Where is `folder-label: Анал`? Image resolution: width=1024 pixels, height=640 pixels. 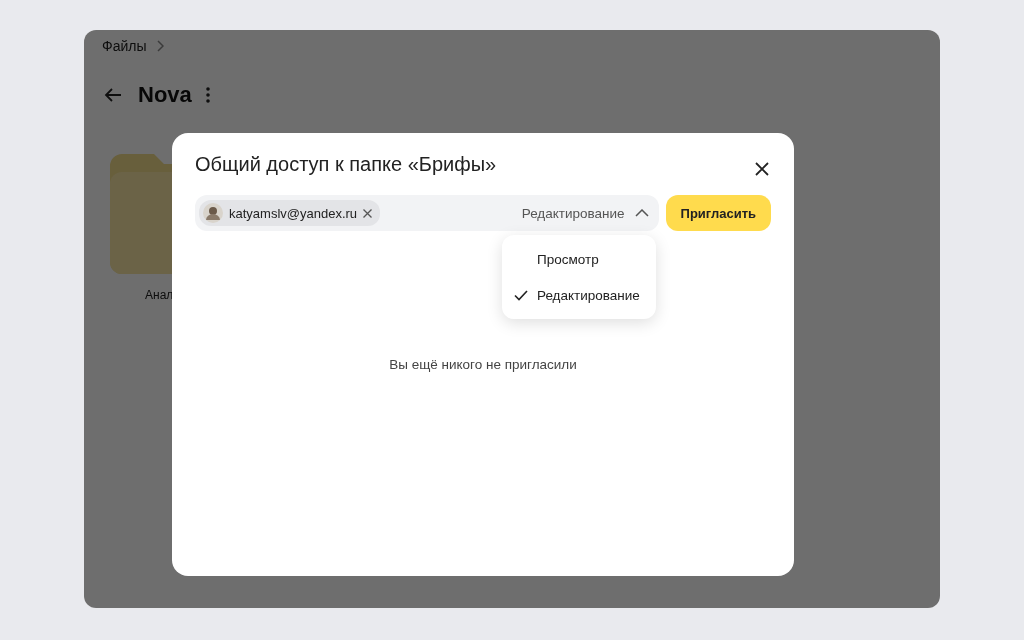
folder-label: Анал is located at coordinates (159, 295).